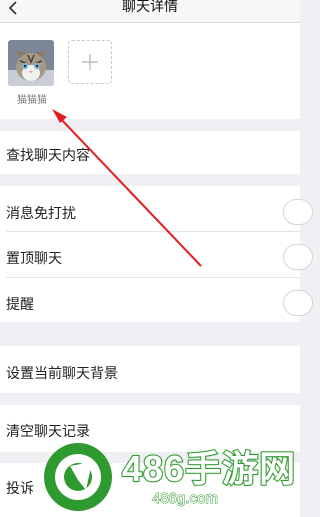 This screenshot has width=320, height=517. Describe the element at coordinates (298, 212) in the screenshot. I see `mute-toggle` at that location.